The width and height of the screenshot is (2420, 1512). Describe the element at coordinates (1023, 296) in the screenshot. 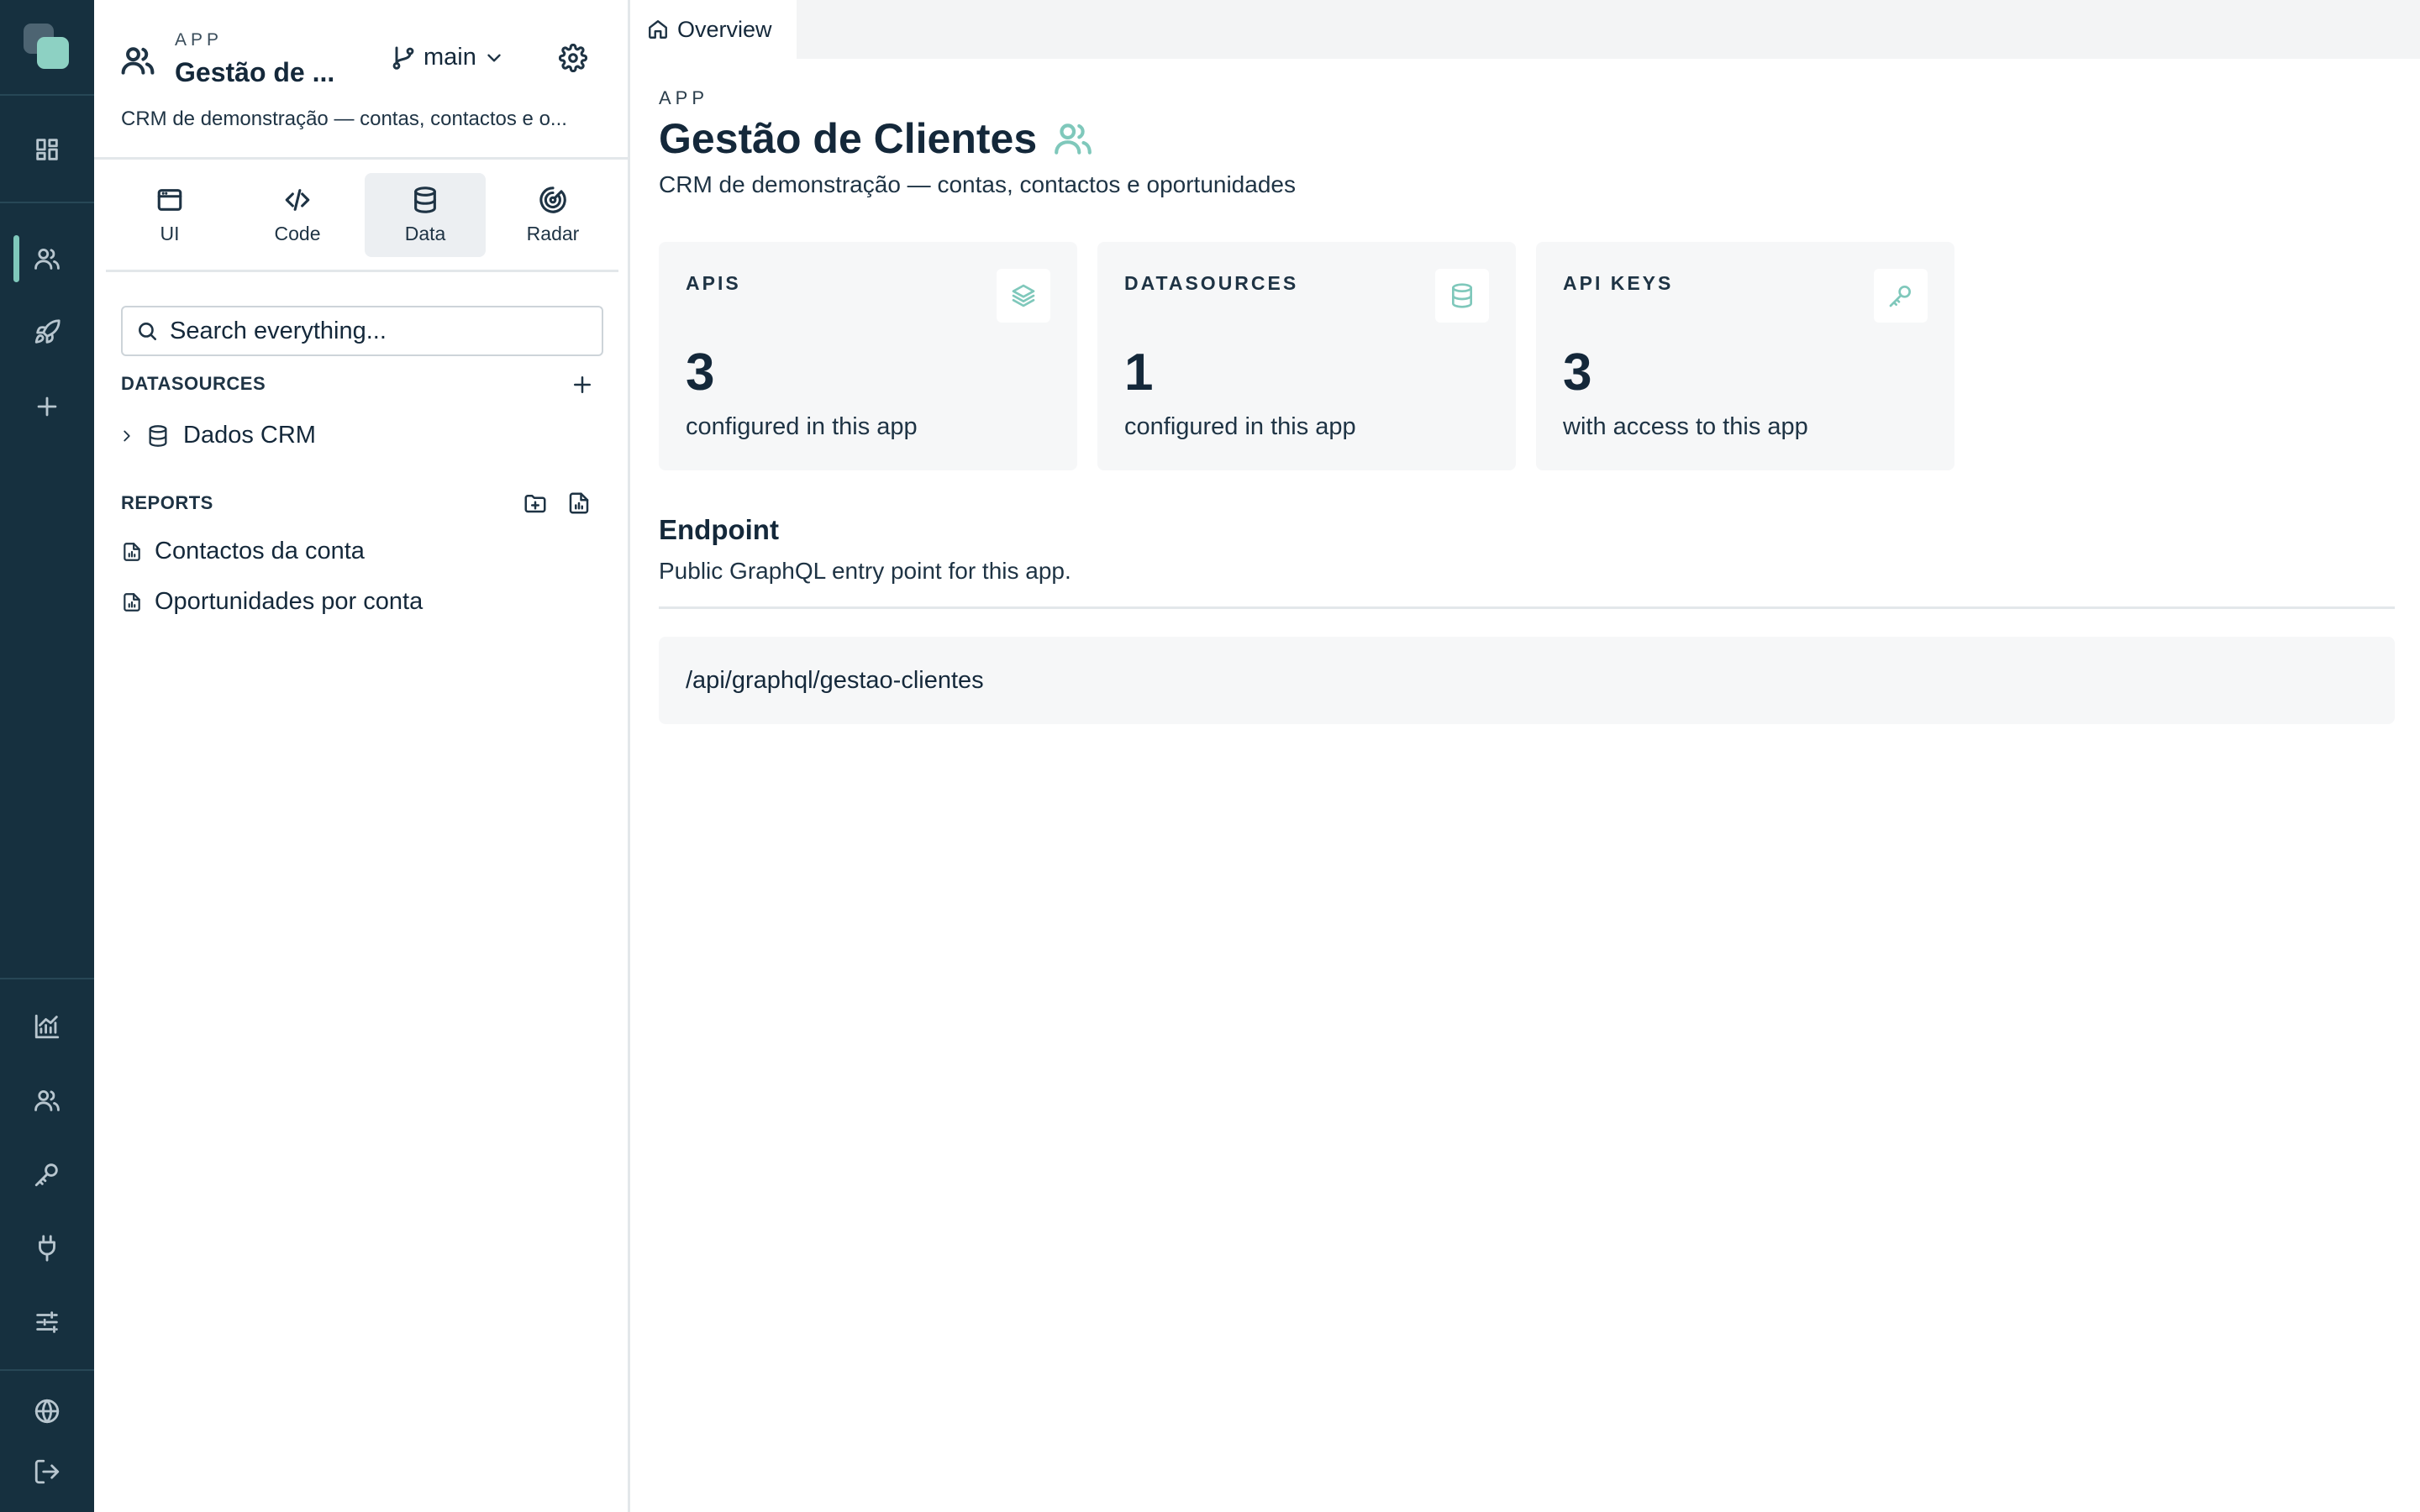

I see `layers-icon` at that location.